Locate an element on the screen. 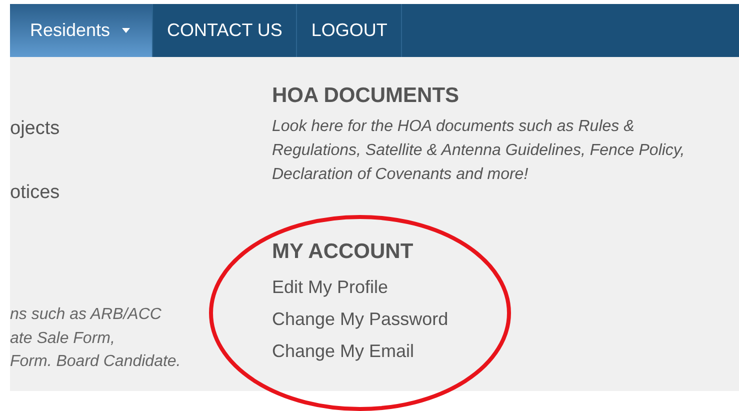 This screenshot has height=411, width=739. section-title: HOA DOCUMENTS is located at coordinates (366, 96).